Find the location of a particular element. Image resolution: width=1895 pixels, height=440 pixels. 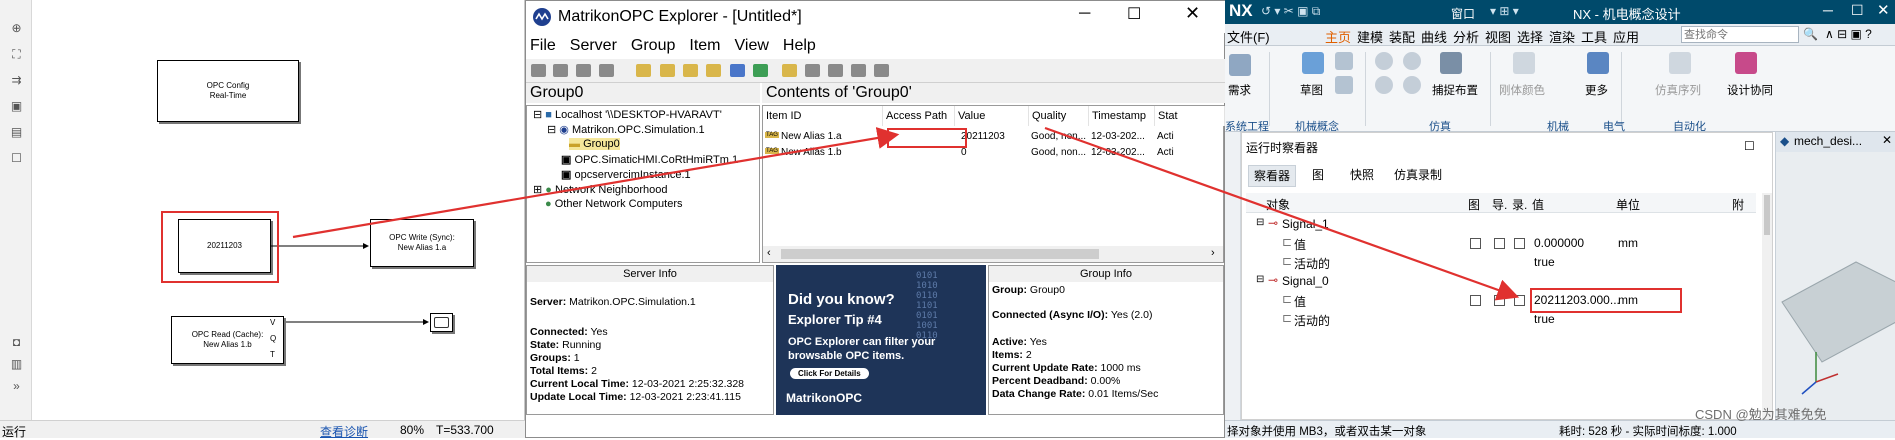

scroll-right-icon: › is located at coordinates (1213, 253).